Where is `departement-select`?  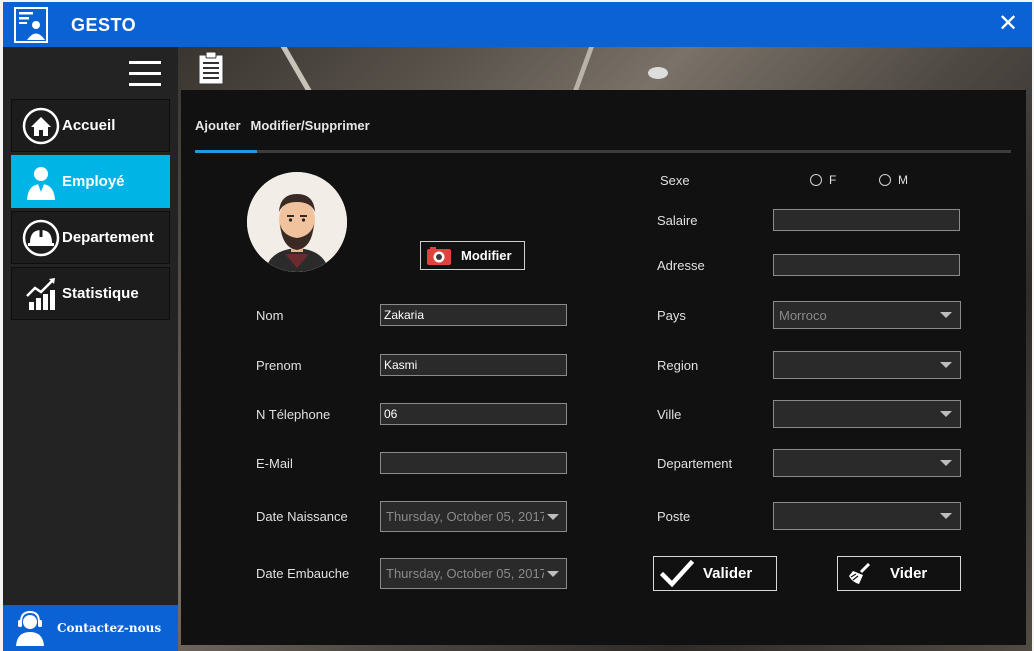 departement-select is located at coordinates (867, 463).